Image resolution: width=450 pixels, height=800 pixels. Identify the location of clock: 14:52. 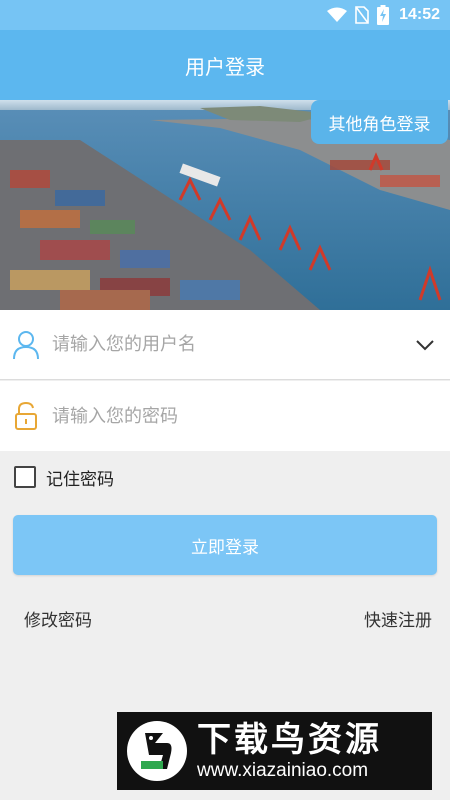
(419, 14).